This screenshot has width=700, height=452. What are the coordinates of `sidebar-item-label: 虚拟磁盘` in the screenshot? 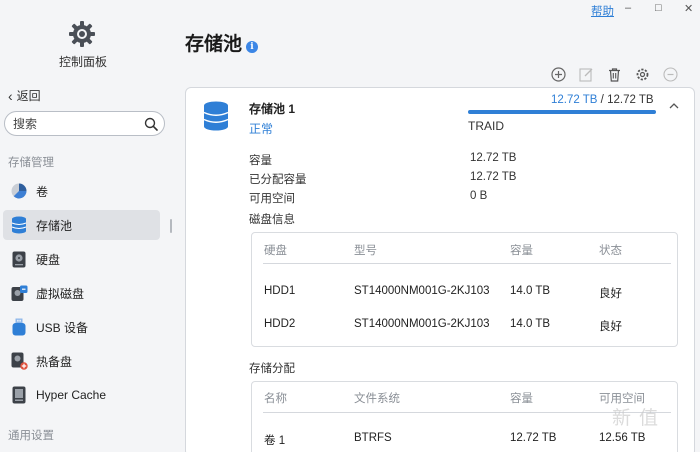 It's located at (60, 293).